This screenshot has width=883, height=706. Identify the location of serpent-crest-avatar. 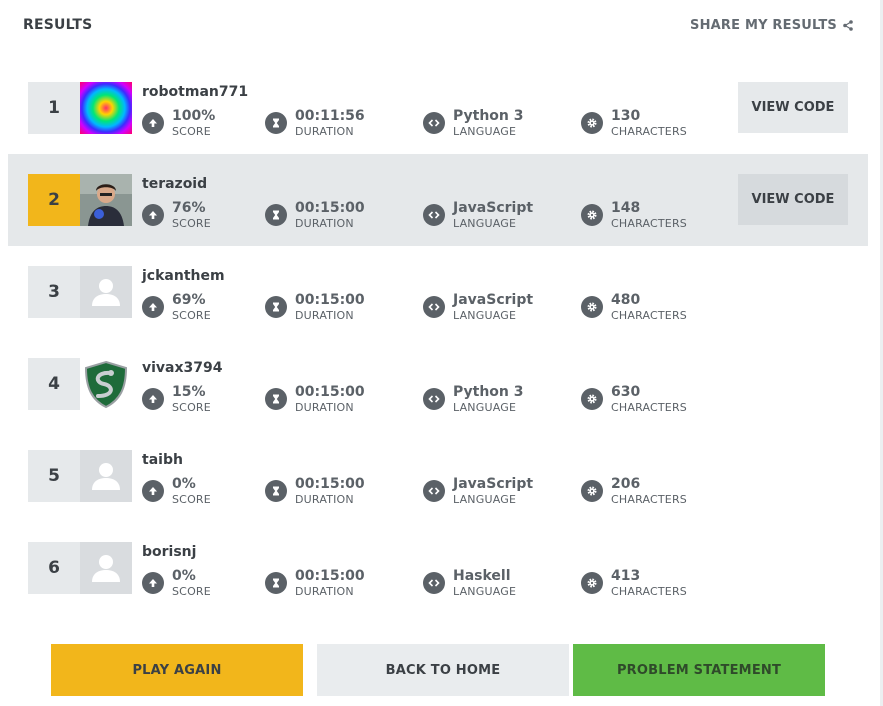
(106, 384).